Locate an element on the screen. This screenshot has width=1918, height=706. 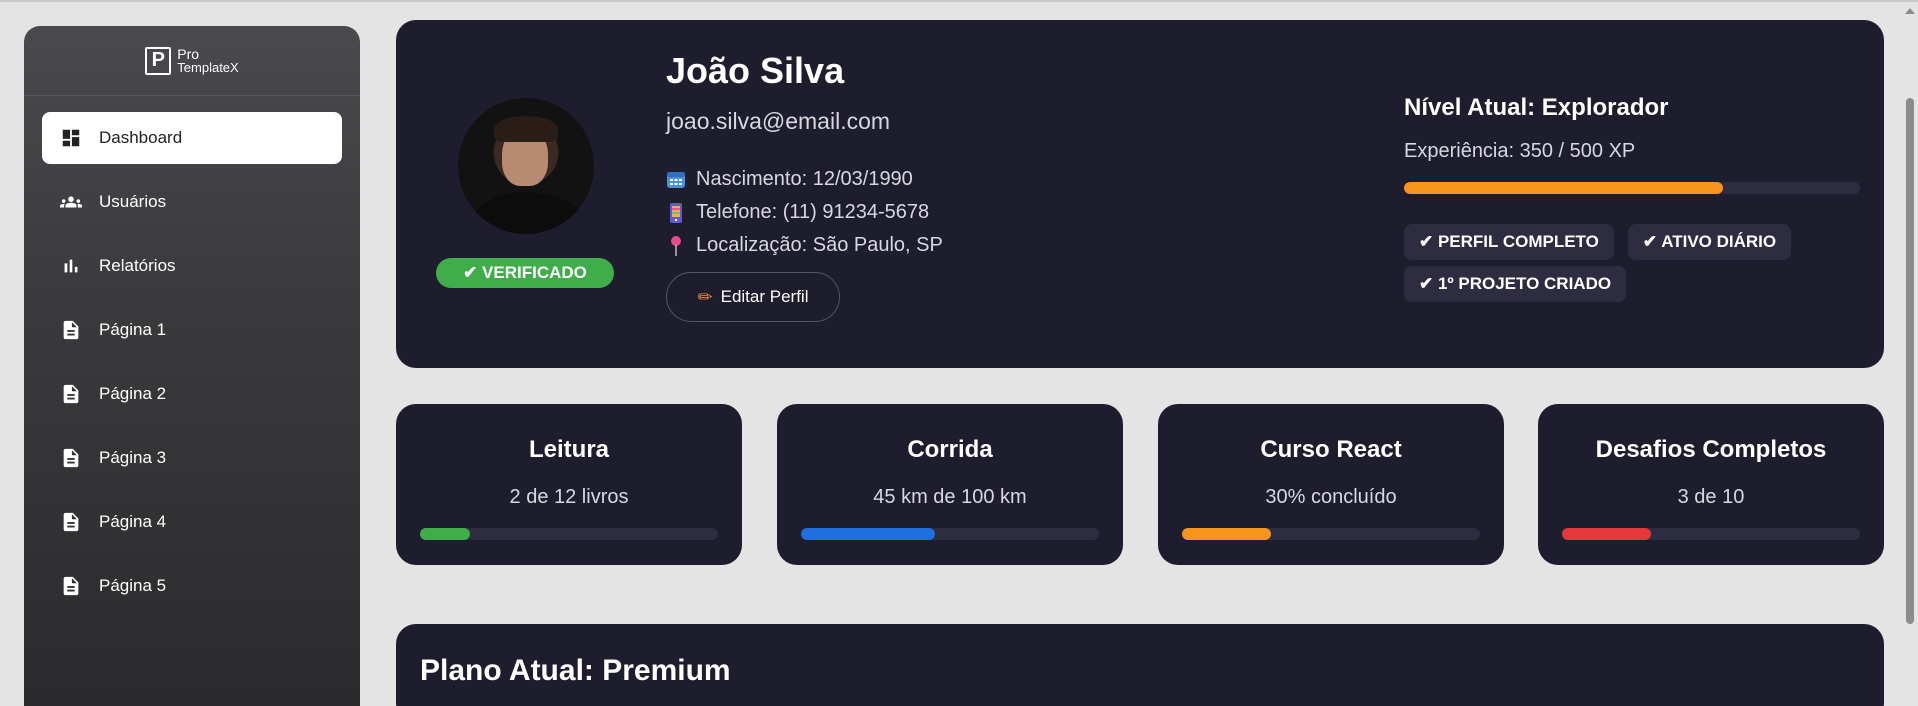
sidebar-item-label: Relatórios is located at coordinates (137, 265).